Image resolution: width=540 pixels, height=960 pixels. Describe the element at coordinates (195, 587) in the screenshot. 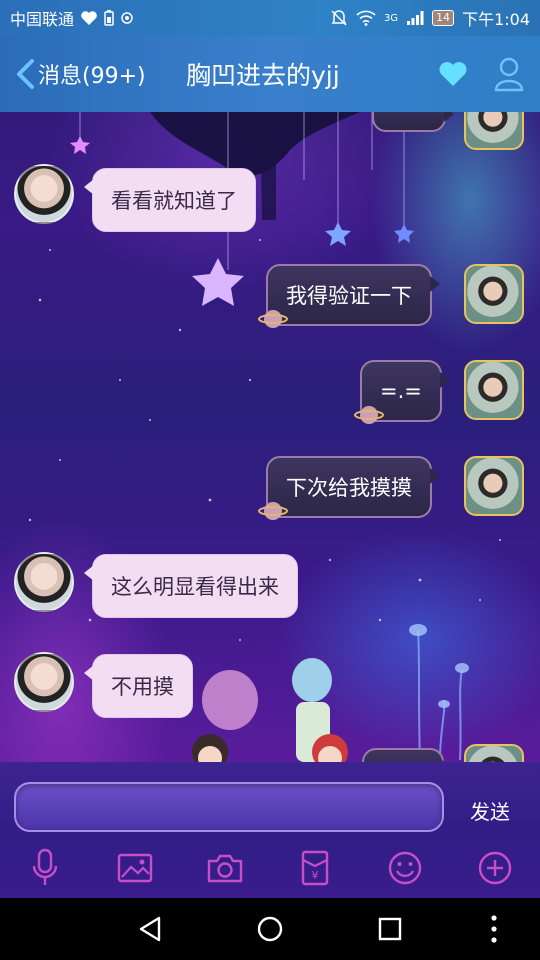

I see `message-text: 这么明显看得出来` at that location.